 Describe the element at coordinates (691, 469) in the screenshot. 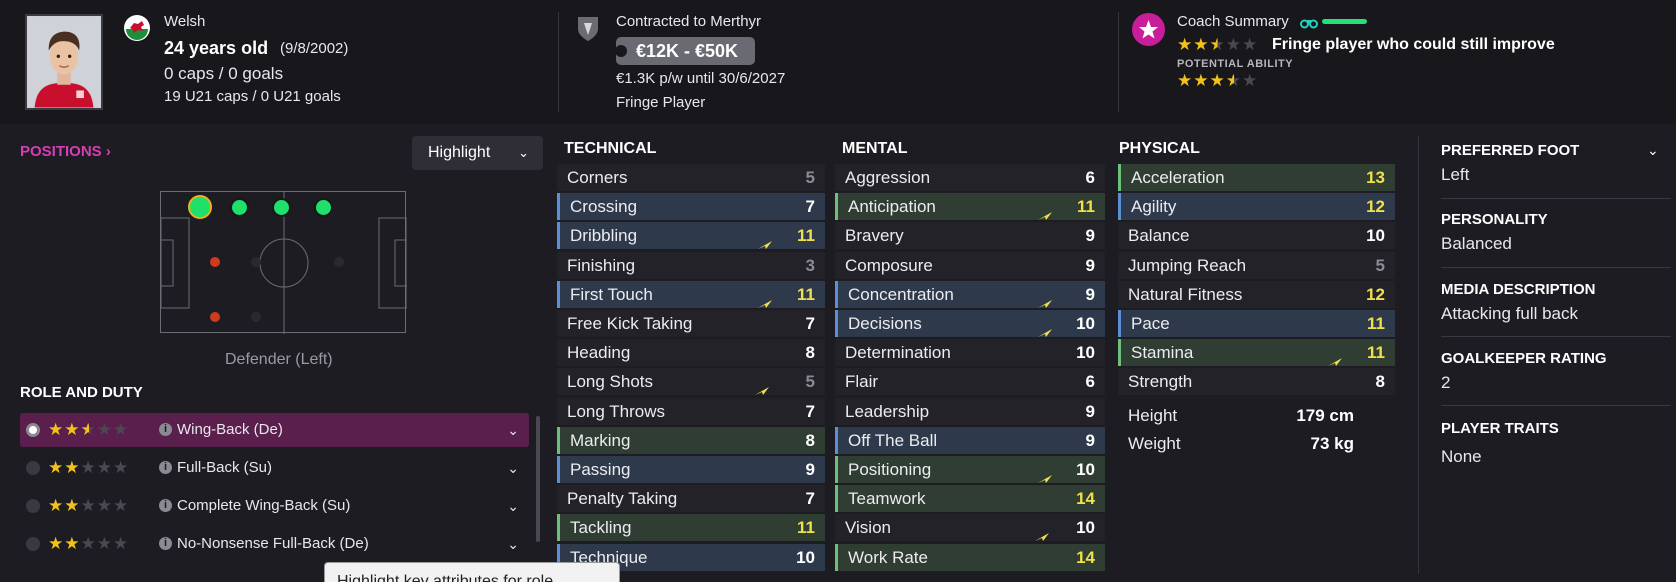

I see `attribute-row: Passing 9` at that location.